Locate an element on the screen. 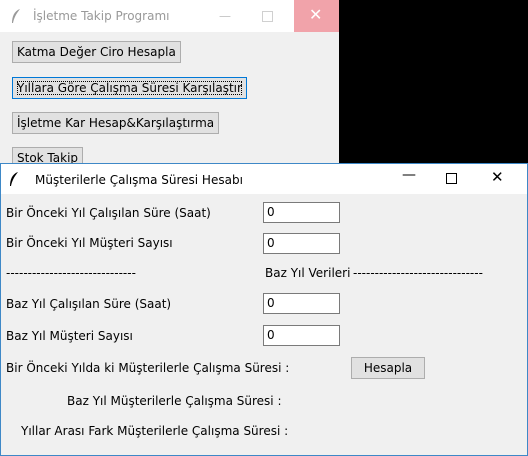 This screenshot has height=456, width=528. calisma-suresi-button: Yıllara Göre Çalışma Süresi Karşılaştır is located at coordinates (129, 88).